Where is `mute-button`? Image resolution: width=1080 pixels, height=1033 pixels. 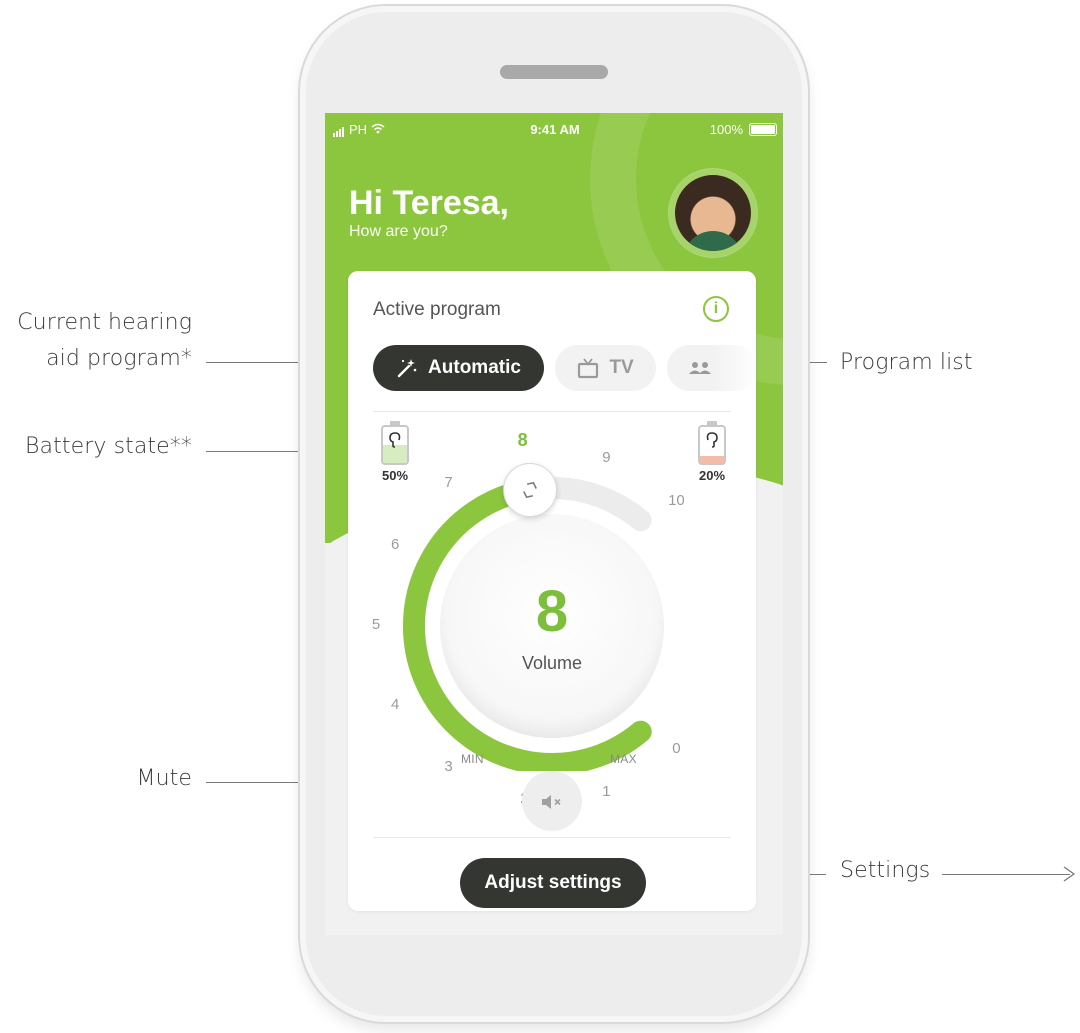
mute-button is located at coordinates (552, 801).